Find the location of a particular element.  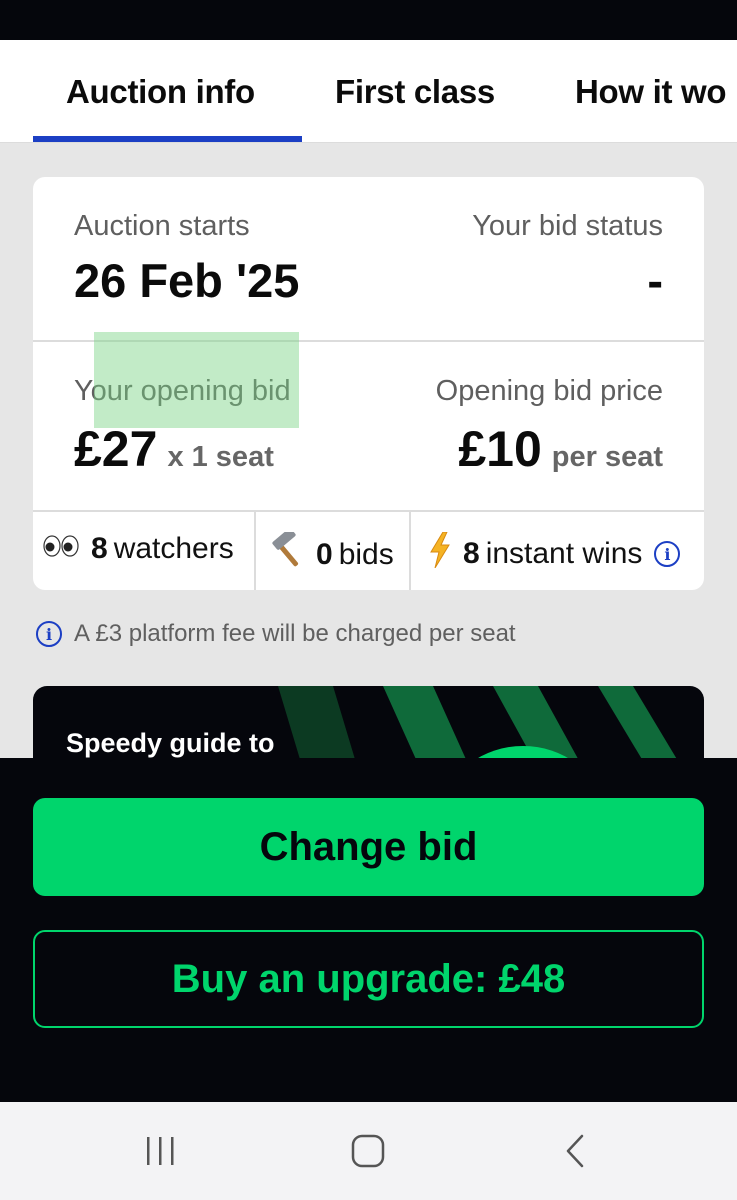

system-nav-bar is located at coordinates (368, 1151).